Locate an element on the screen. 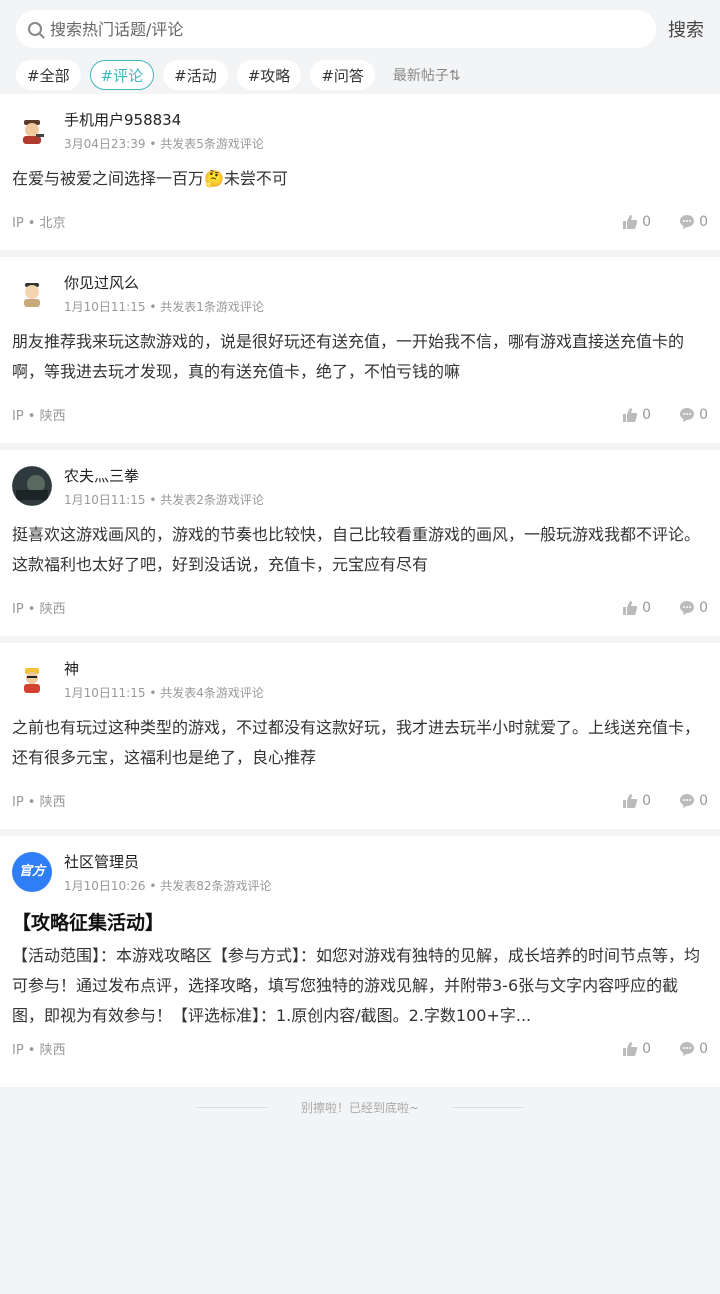 This screenshot has width=720, height=1294. post-meta: 1月10日11:15 • 共发表4条游戏评论 is located at coordinates (164, 693).